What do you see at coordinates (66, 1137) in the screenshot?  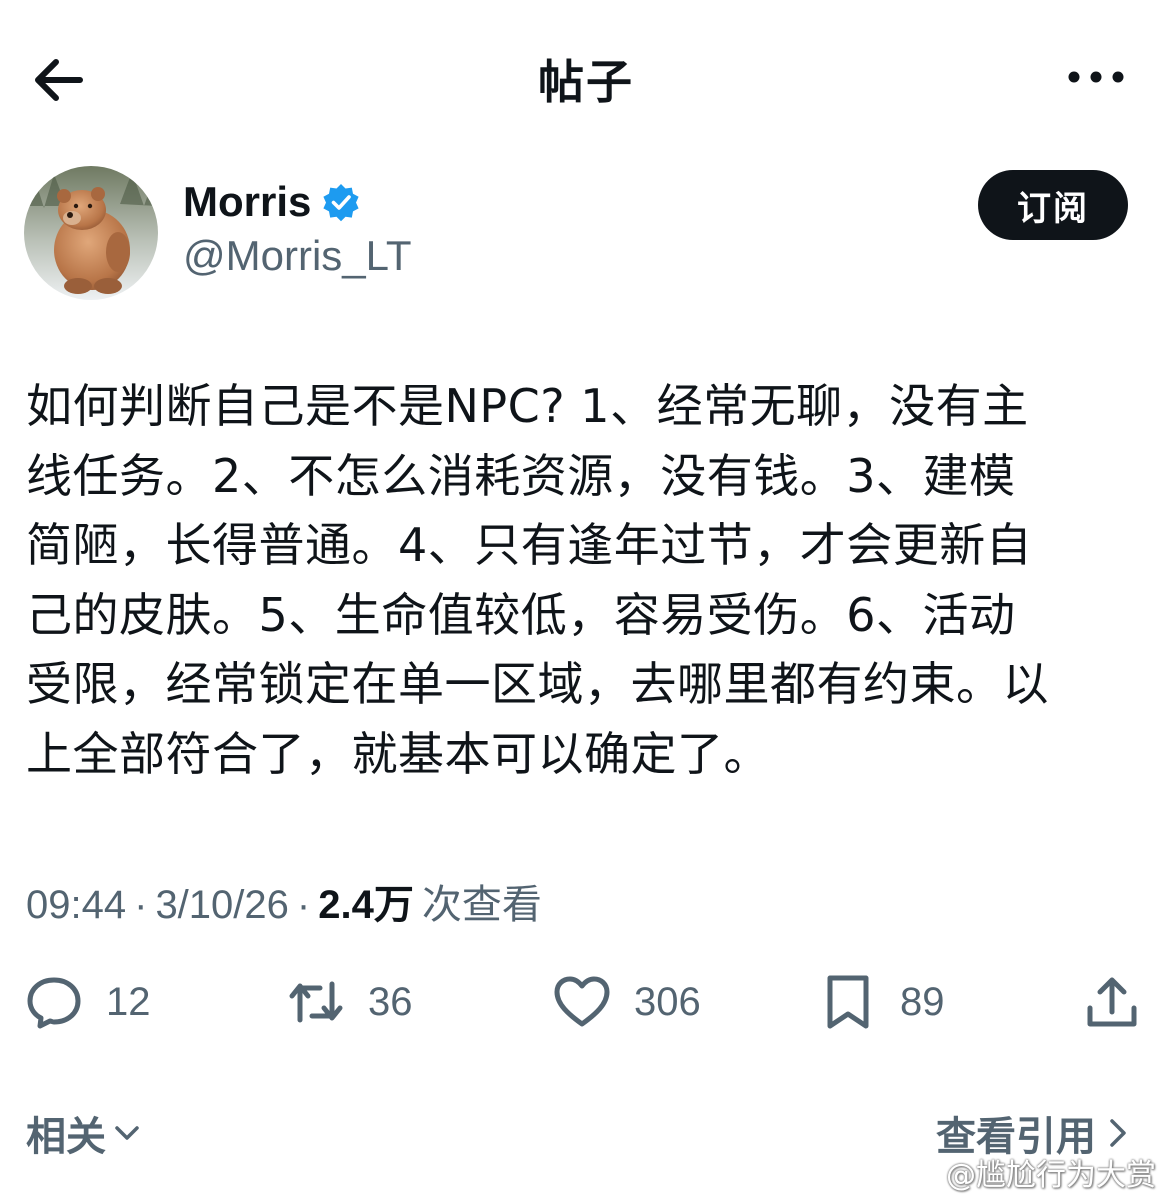 I see `related-label: 相关` at bounding box center [66, 1137].